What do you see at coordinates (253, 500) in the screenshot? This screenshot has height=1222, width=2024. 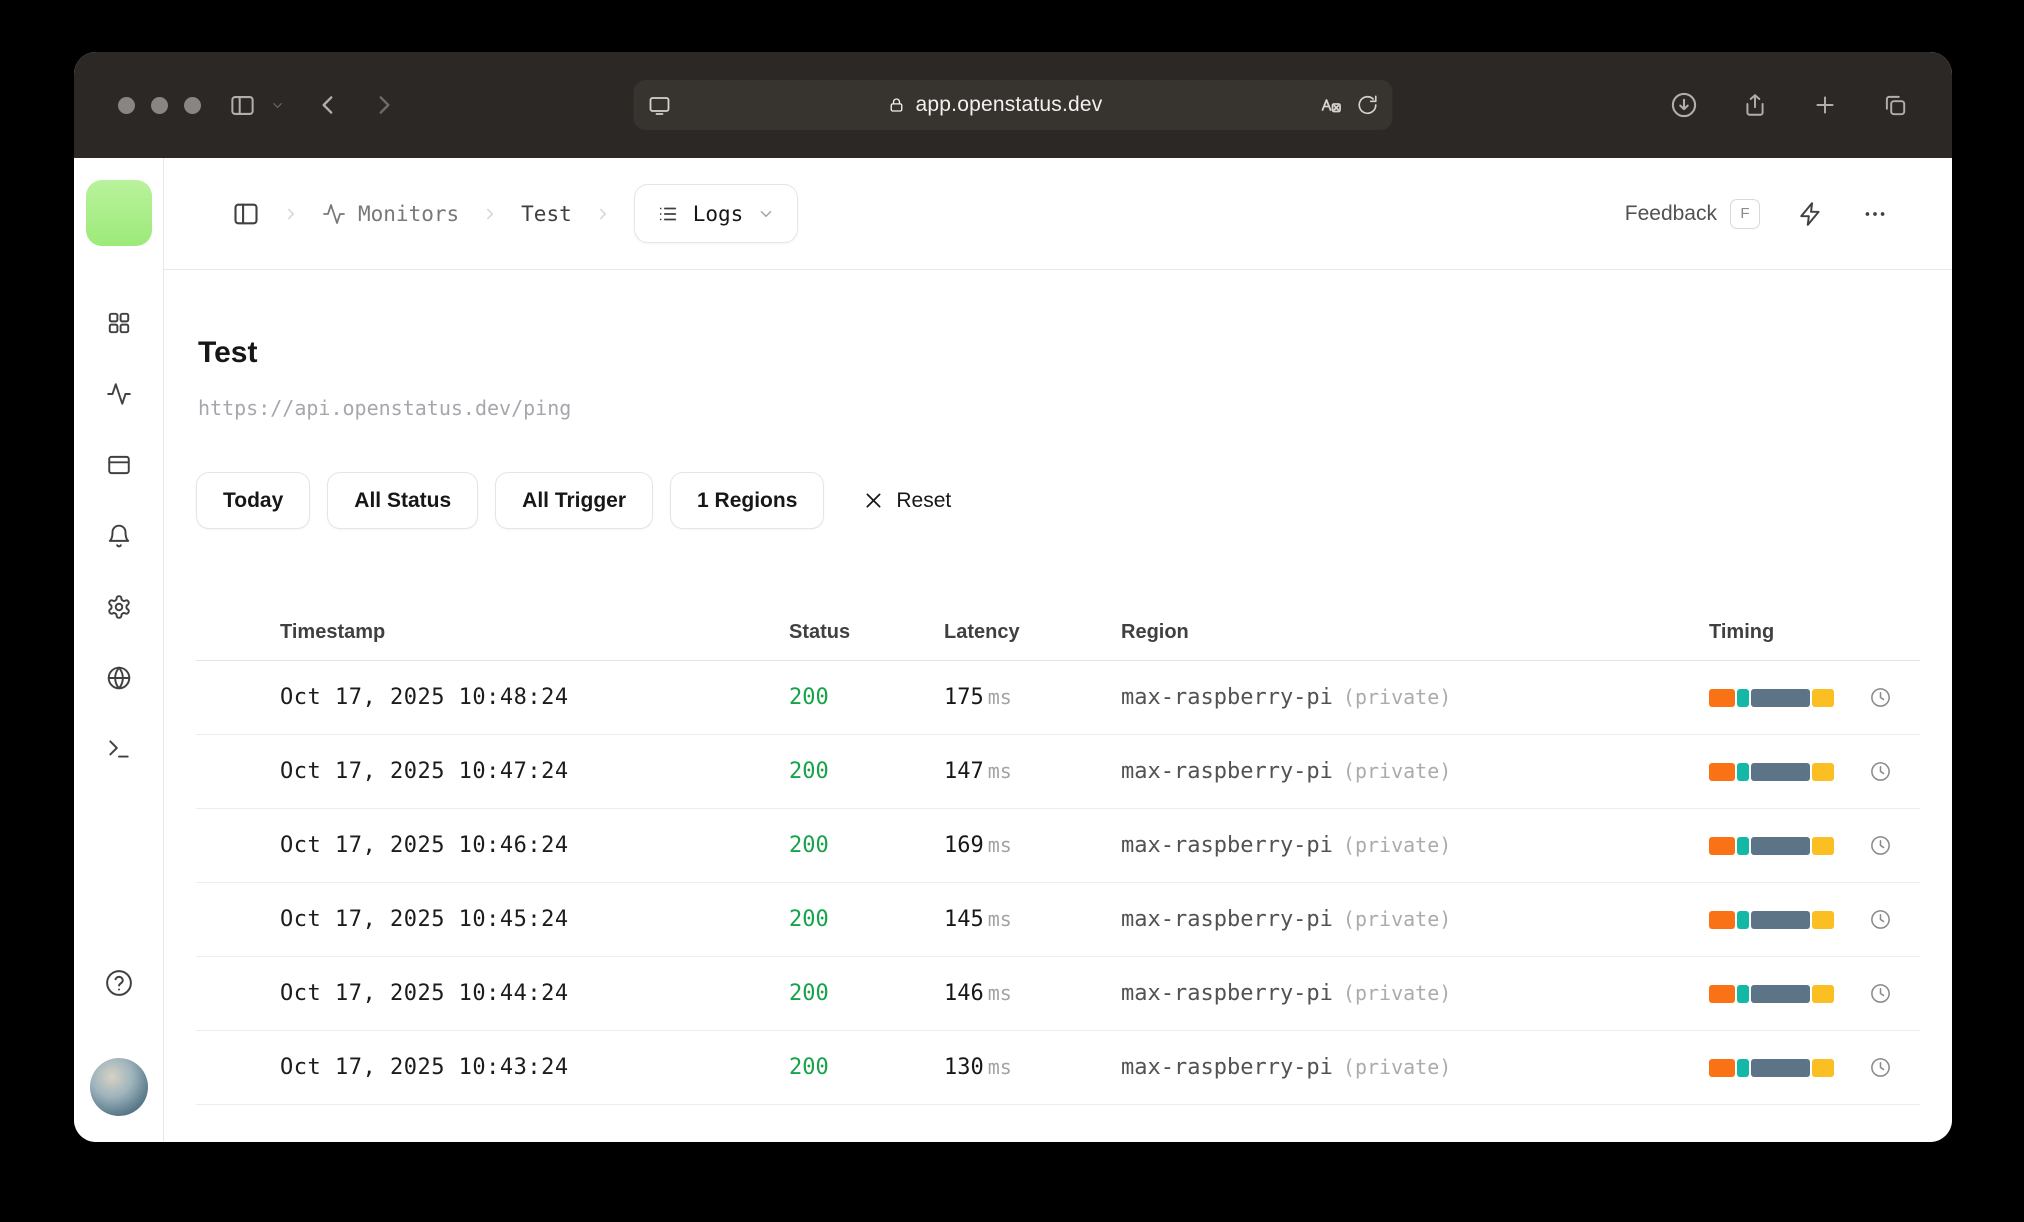 I see `filter-period-button: Today` at bounding box center [253, 500].